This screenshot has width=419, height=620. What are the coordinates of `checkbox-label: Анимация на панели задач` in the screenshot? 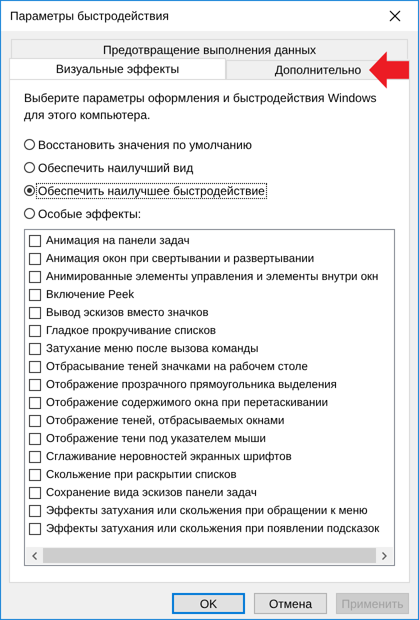 It's located at (118, 241).